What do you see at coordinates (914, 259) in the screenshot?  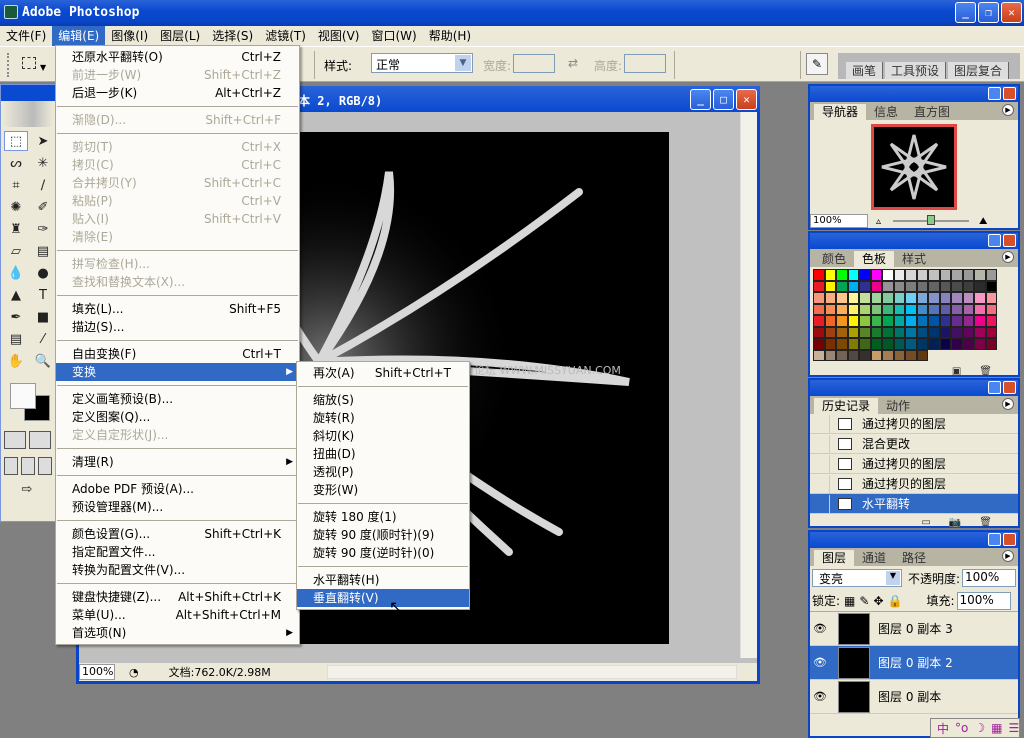 I see `tab-styles: 样式` at bounding box center [914, 259].